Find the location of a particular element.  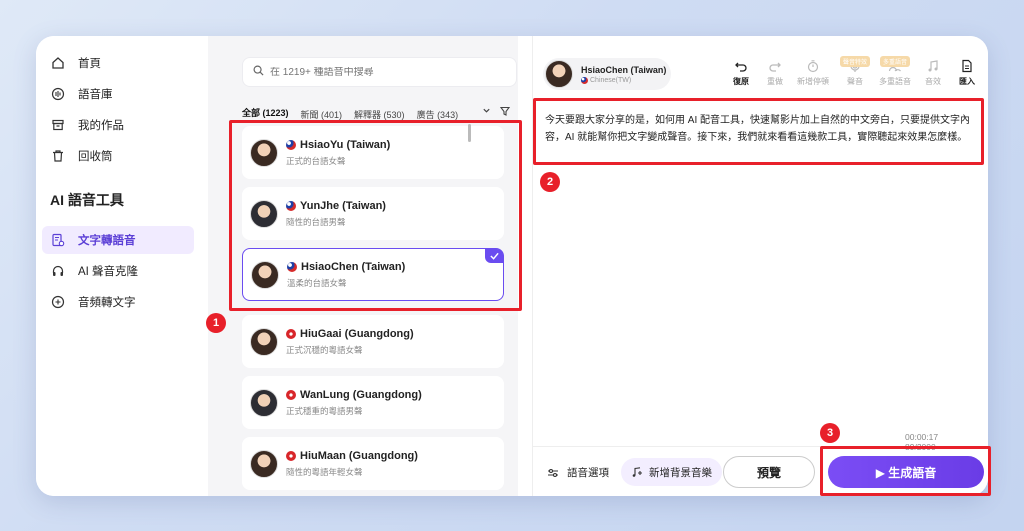

category-filters: 全部 (1223) 新聞 (401) 解釋器 (530) 廣告 (343) is located at coordinates (382, 114).